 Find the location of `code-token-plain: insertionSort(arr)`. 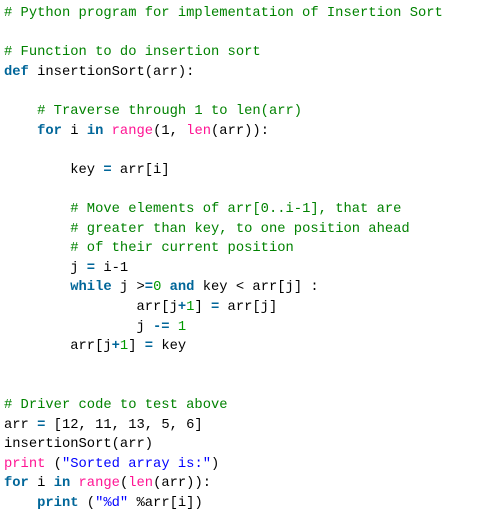

code-token-plain: insertionSort(arr) is located at coordinates (79, 445).